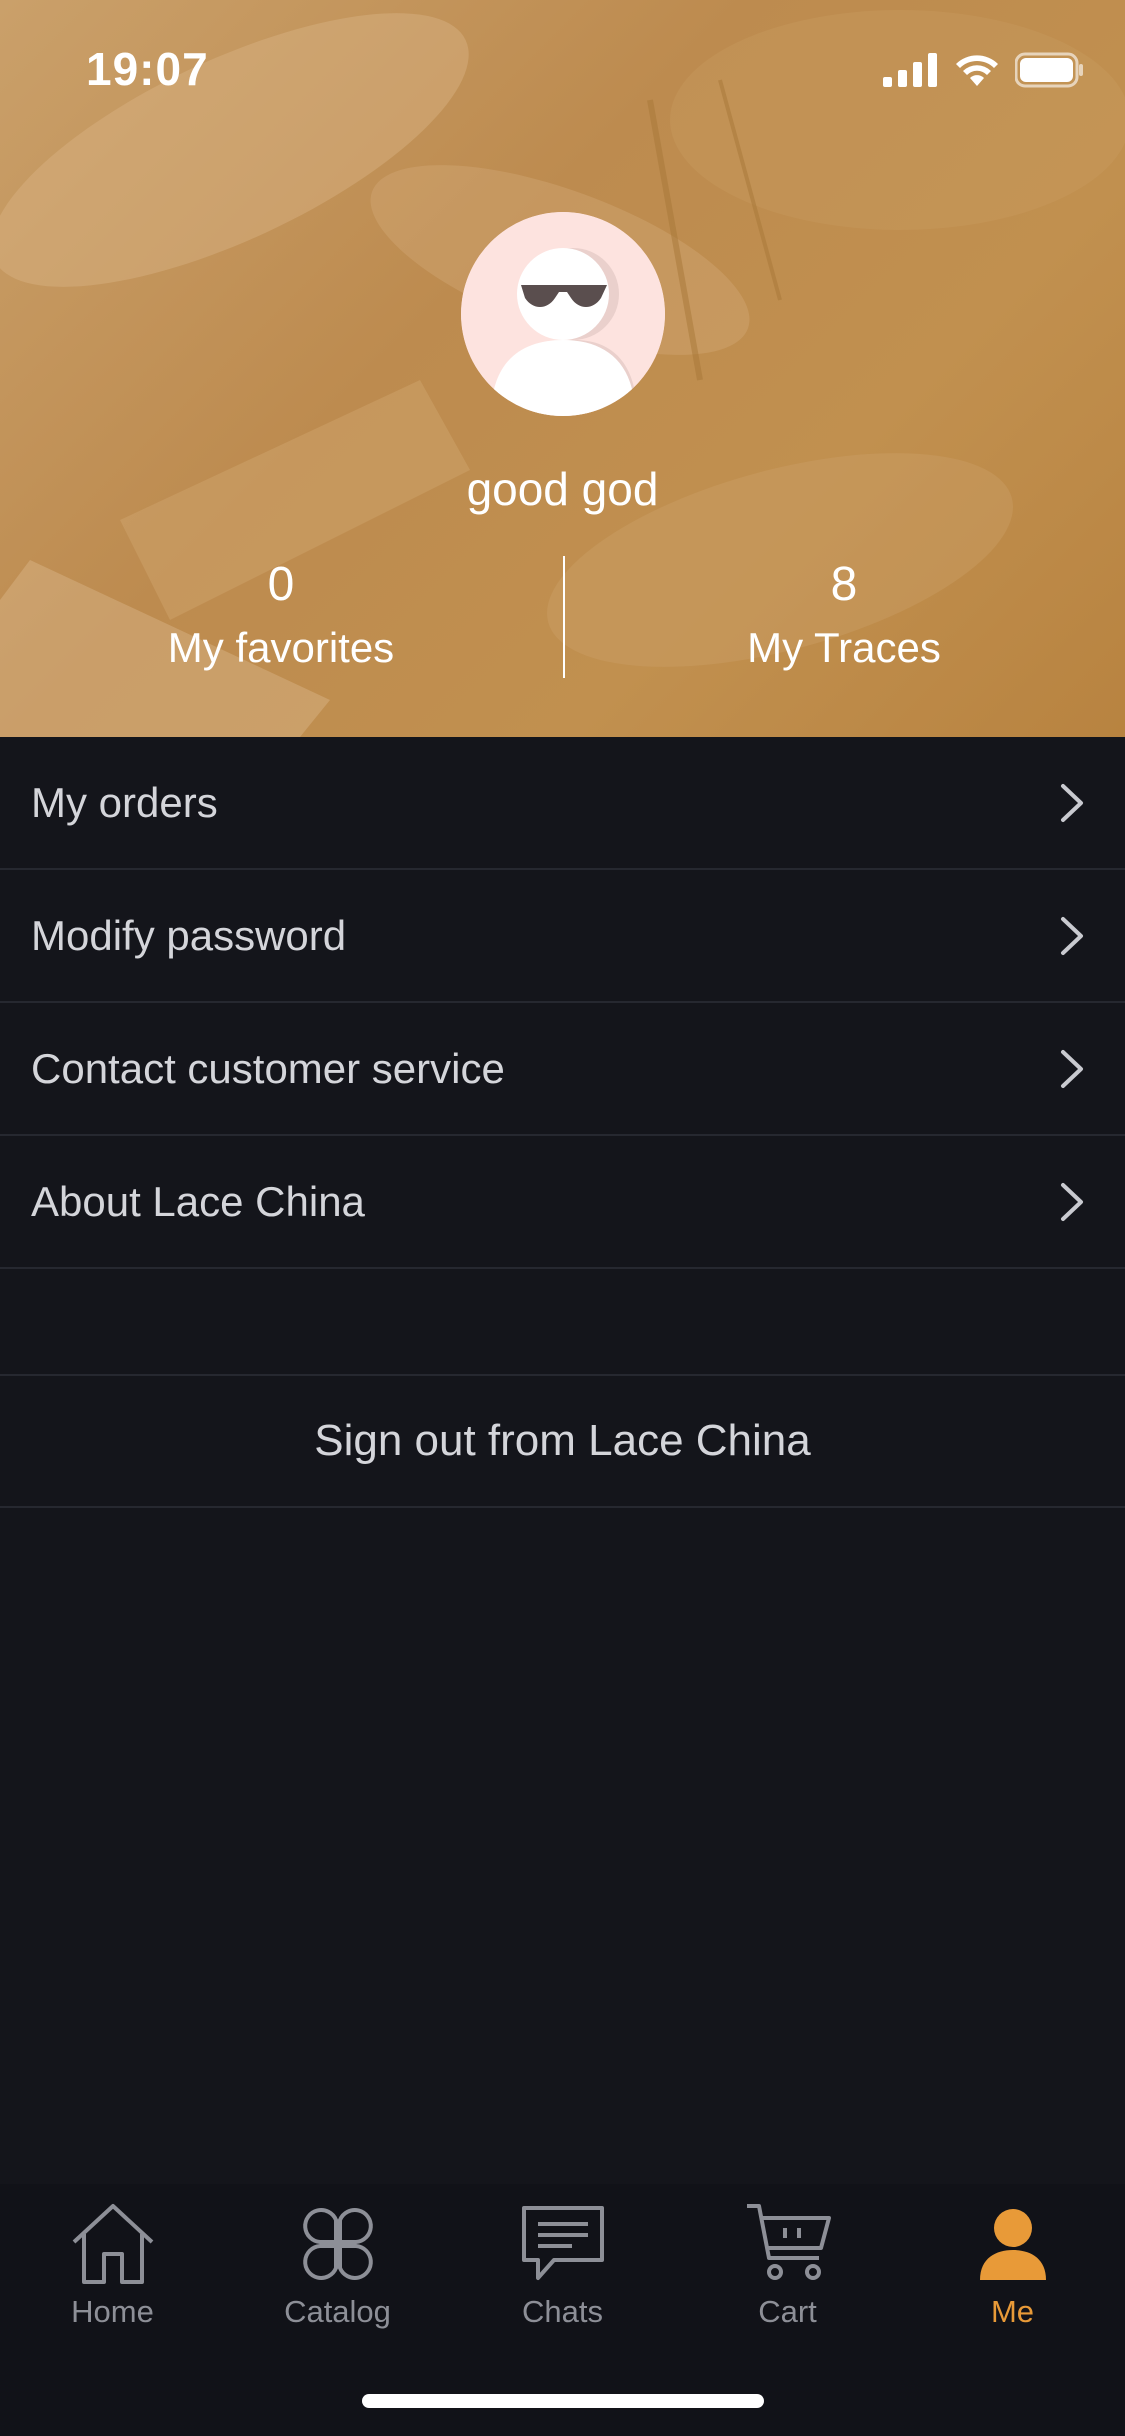 The height and width of the screenshot is (2436, 1125). I want to click on status-time: 19:07, so click(147, 69).